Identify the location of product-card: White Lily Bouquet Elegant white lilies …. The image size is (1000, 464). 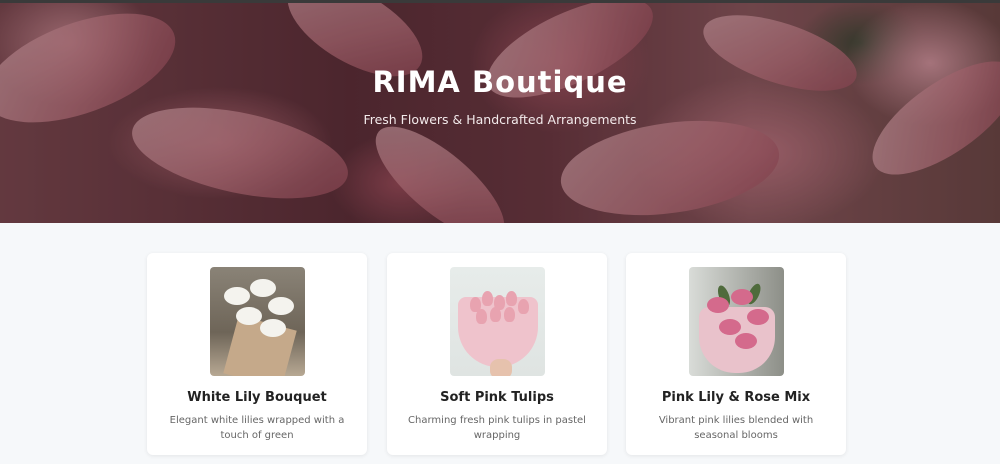
(257, 354).